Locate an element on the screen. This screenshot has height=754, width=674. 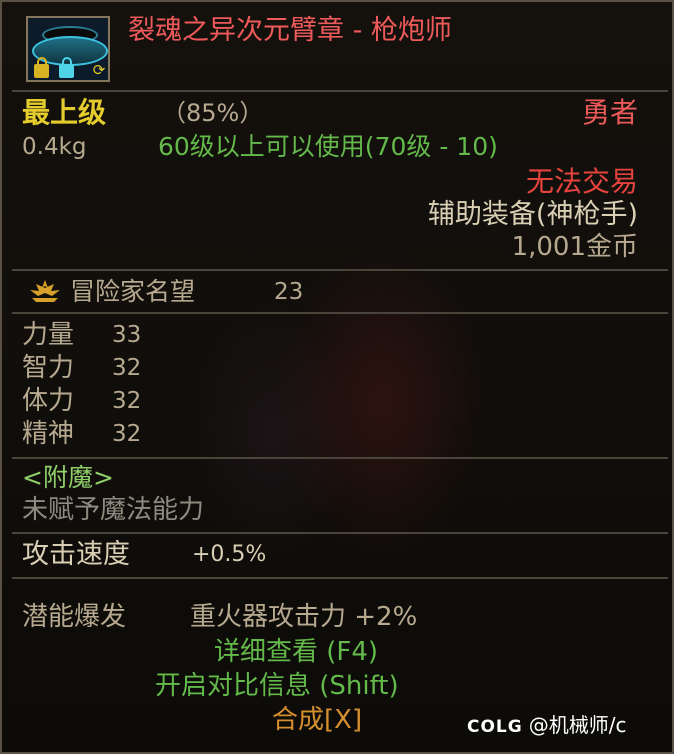
item-type: 辅助装备(神枪手) is located at coordinates (532, 214).